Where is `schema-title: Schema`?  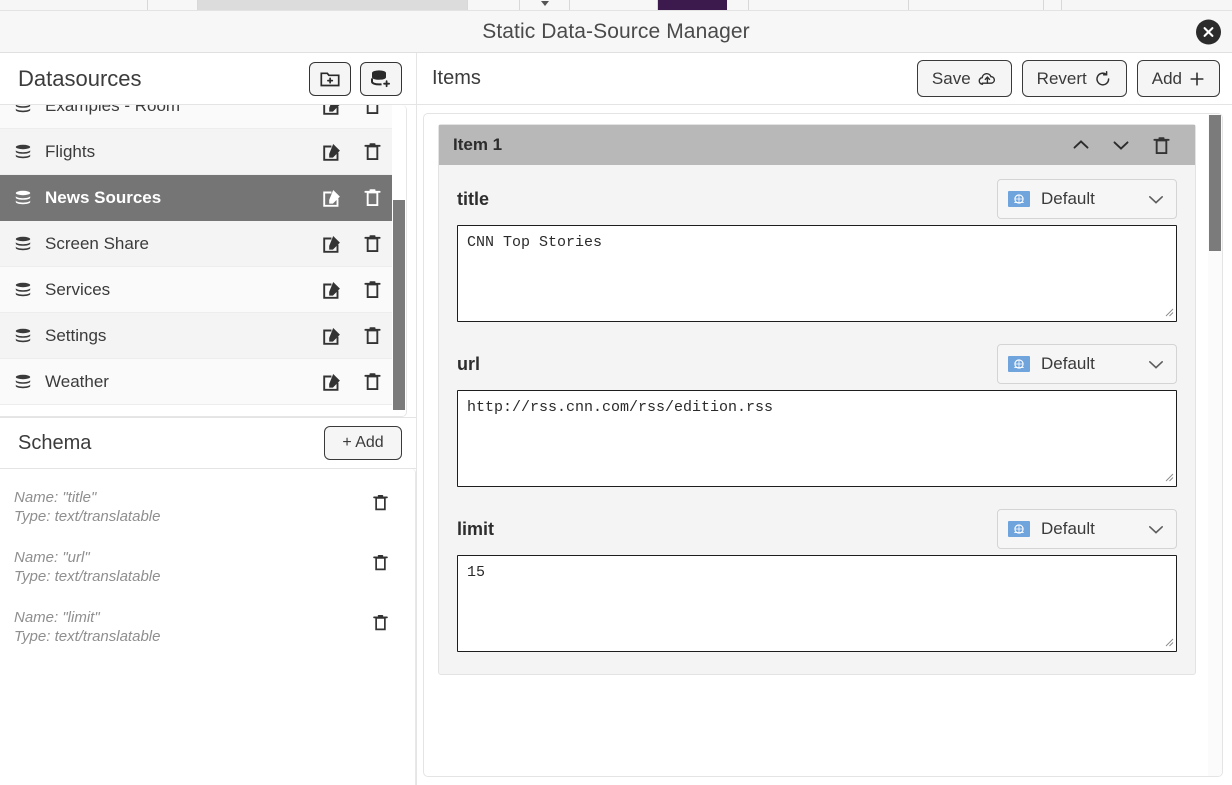
schema-title: Schema is located at coordinates (55, 442).